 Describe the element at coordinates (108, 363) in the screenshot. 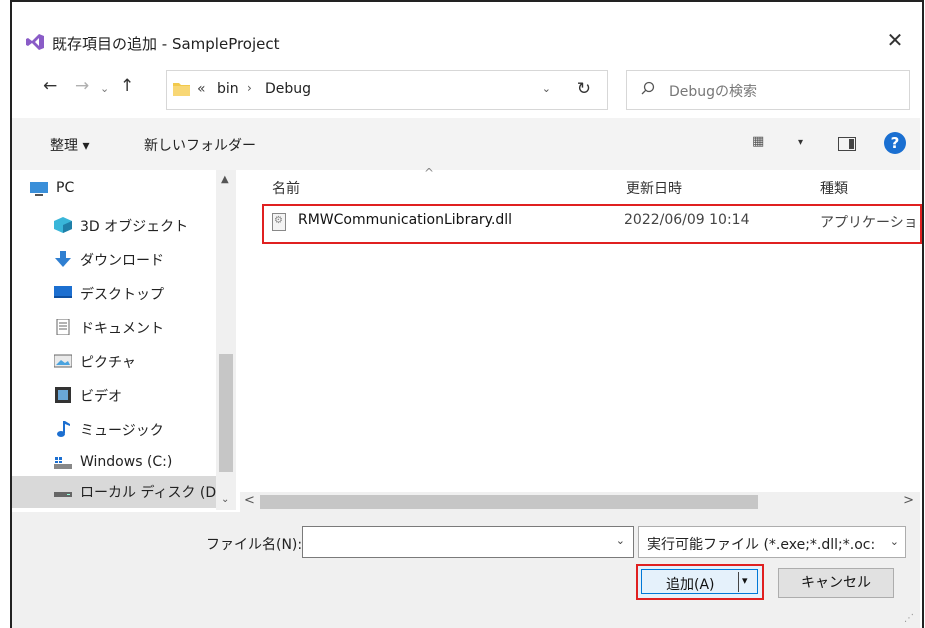

I see `sidebar-item-label: ピクチャ` at that location.